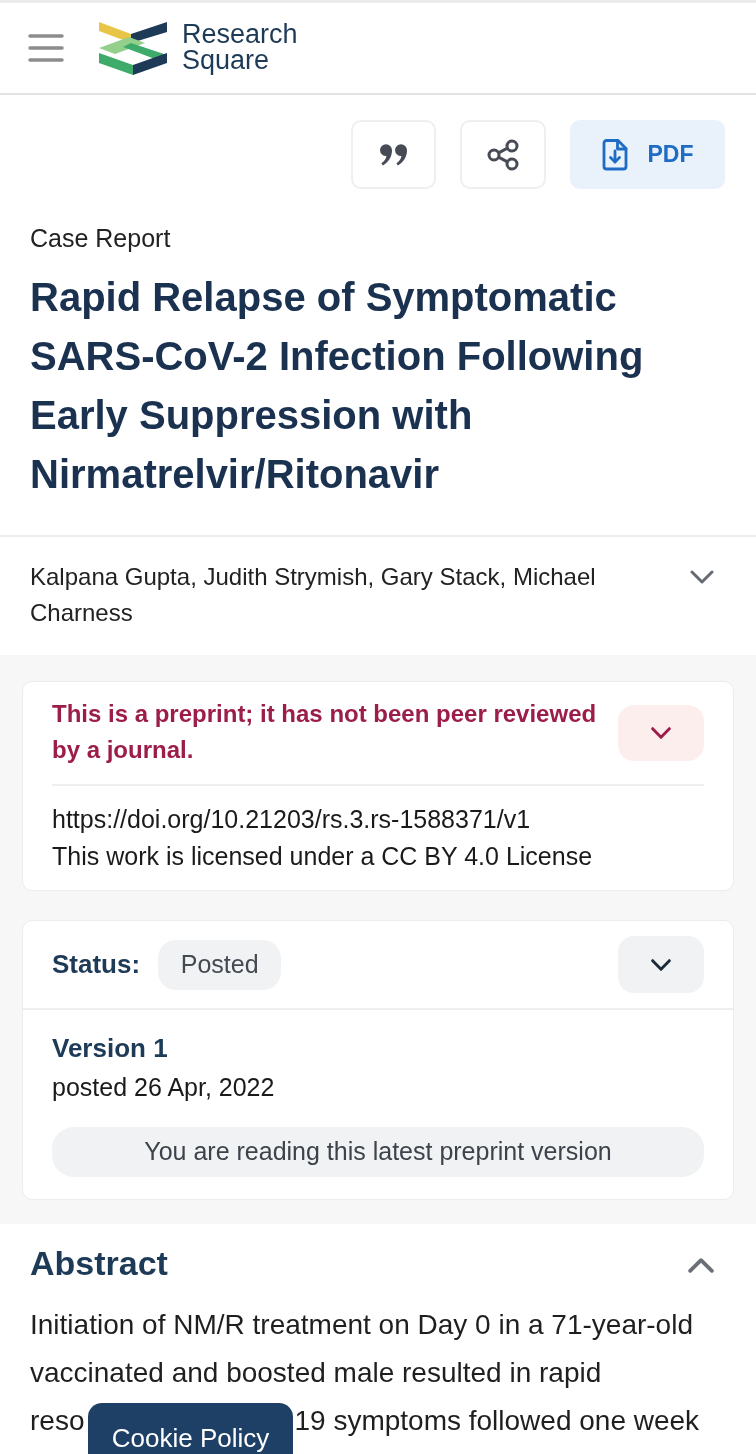 Image resolution: width=756 pixels, height=1454 pixels. I want to click on pdf-button: PDF, so click(647, 154).